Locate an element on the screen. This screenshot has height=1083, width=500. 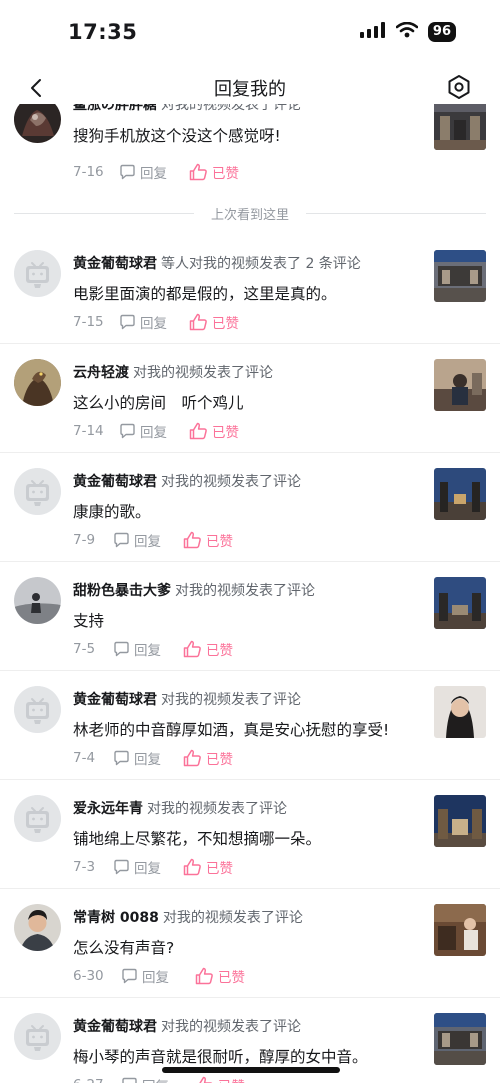
wifi-icon is located at coordinates (407, 31).